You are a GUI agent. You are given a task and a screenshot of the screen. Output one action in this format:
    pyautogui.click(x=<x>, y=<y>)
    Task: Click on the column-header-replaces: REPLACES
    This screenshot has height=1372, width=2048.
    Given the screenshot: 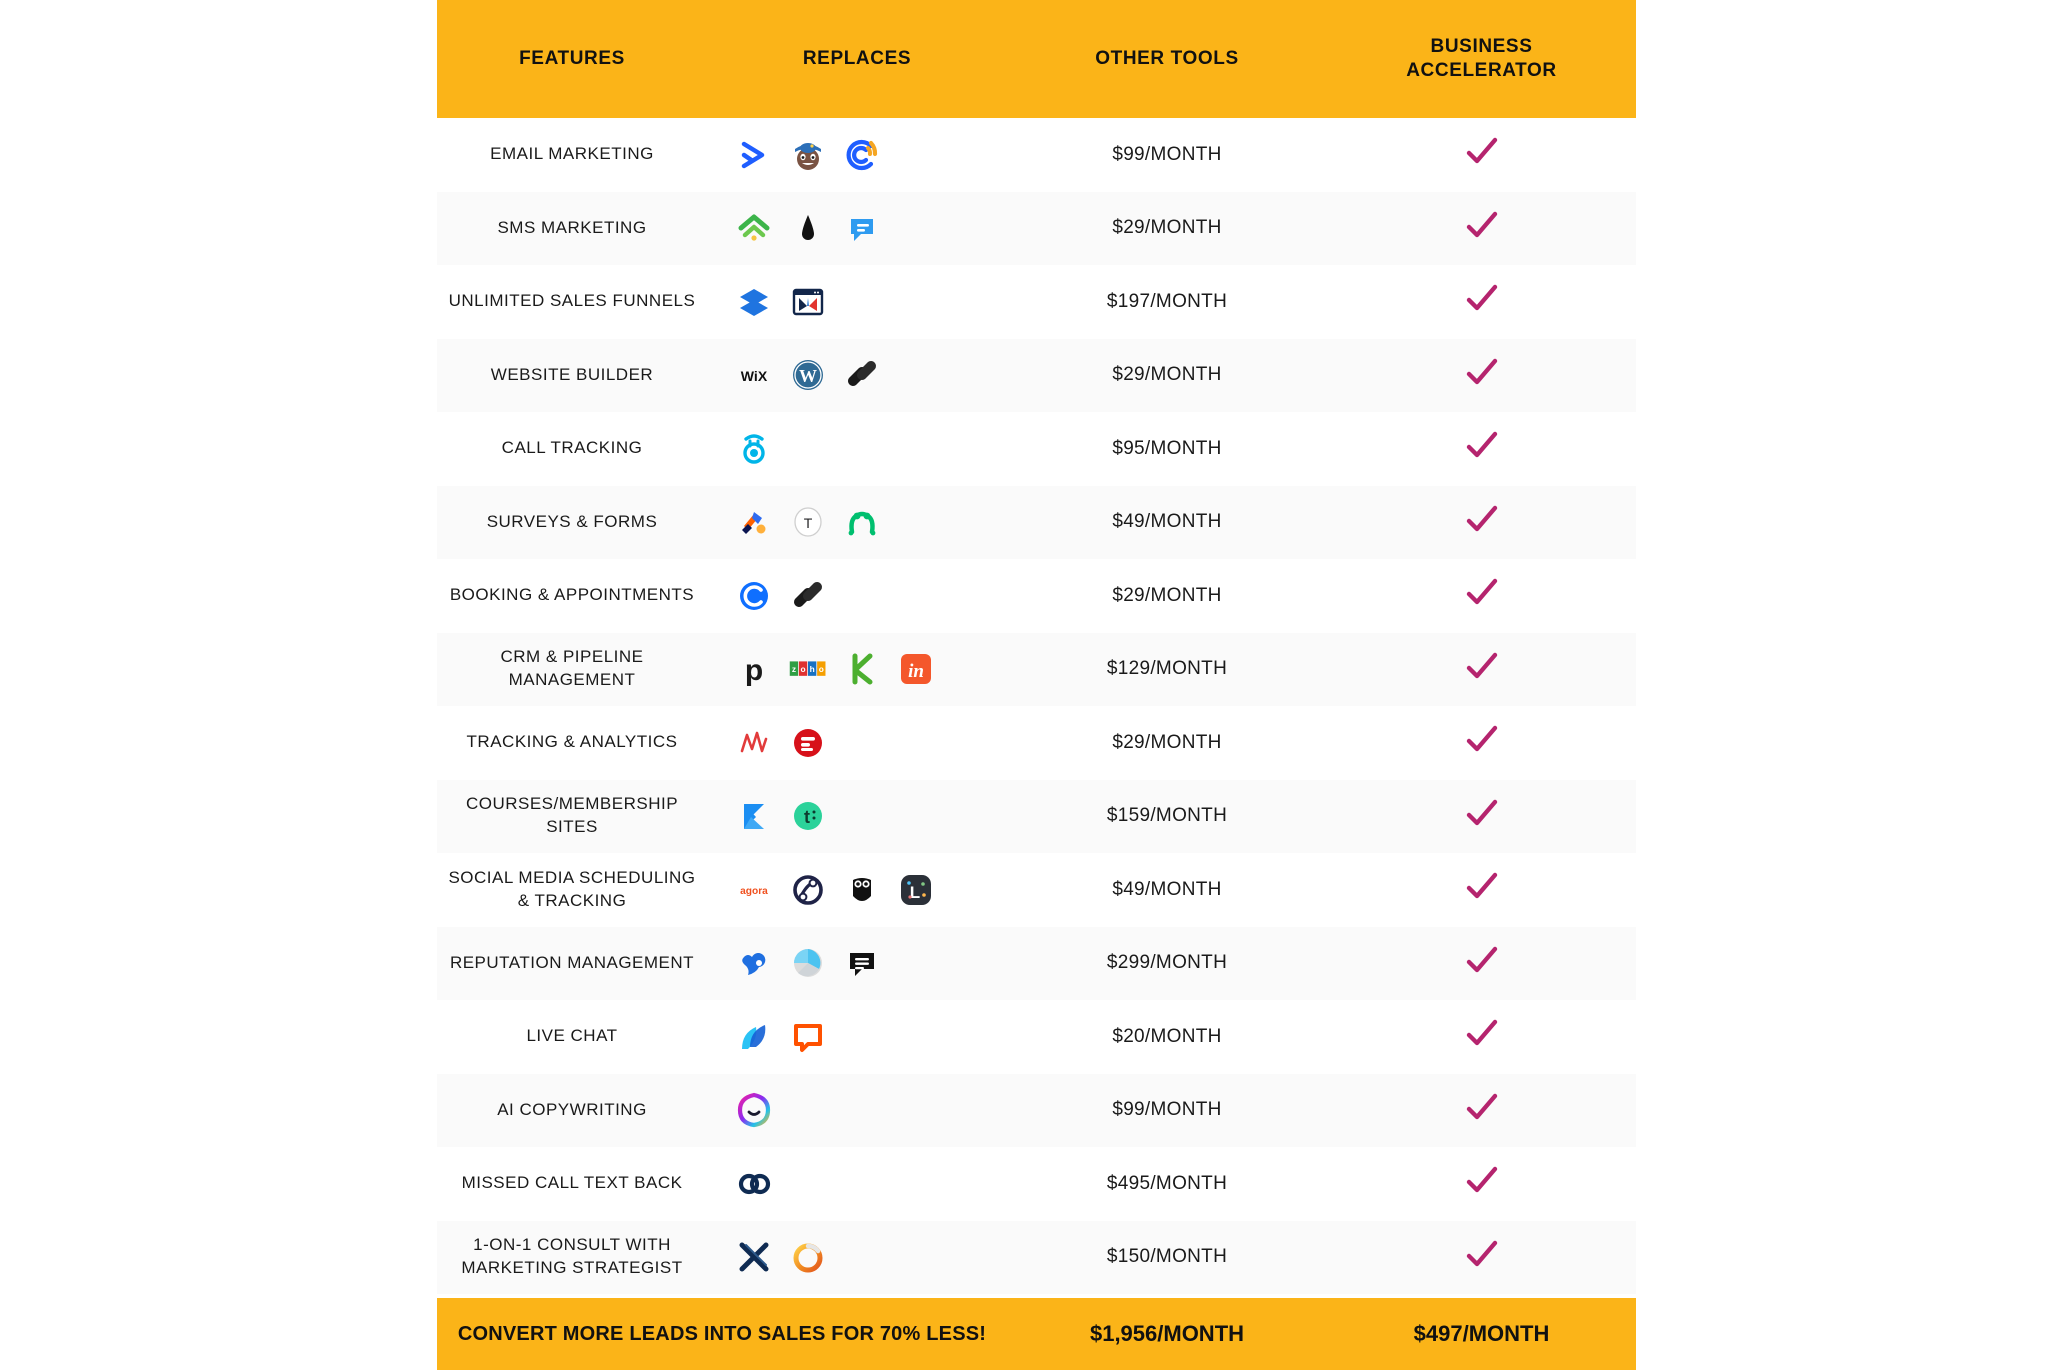 What is the action you would take?
    pyautogui.click(x=857, y=59)
    